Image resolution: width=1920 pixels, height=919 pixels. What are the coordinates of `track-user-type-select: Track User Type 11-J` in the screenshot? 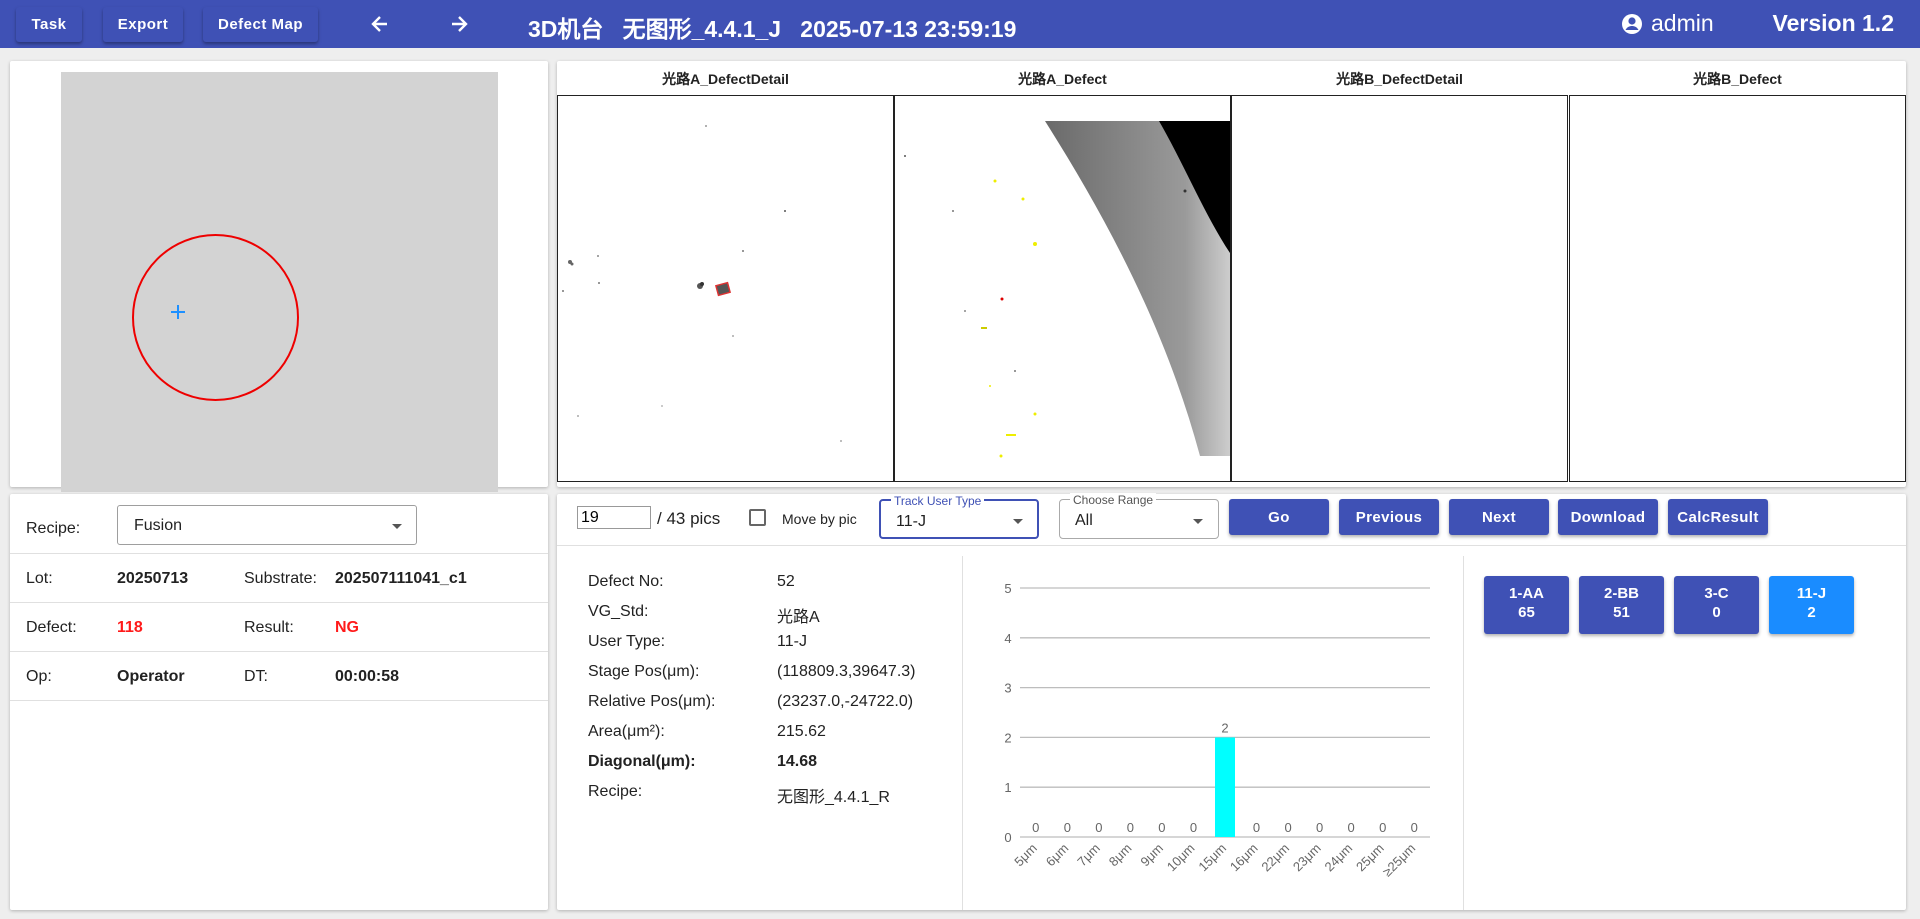 It's located at (959, 516).